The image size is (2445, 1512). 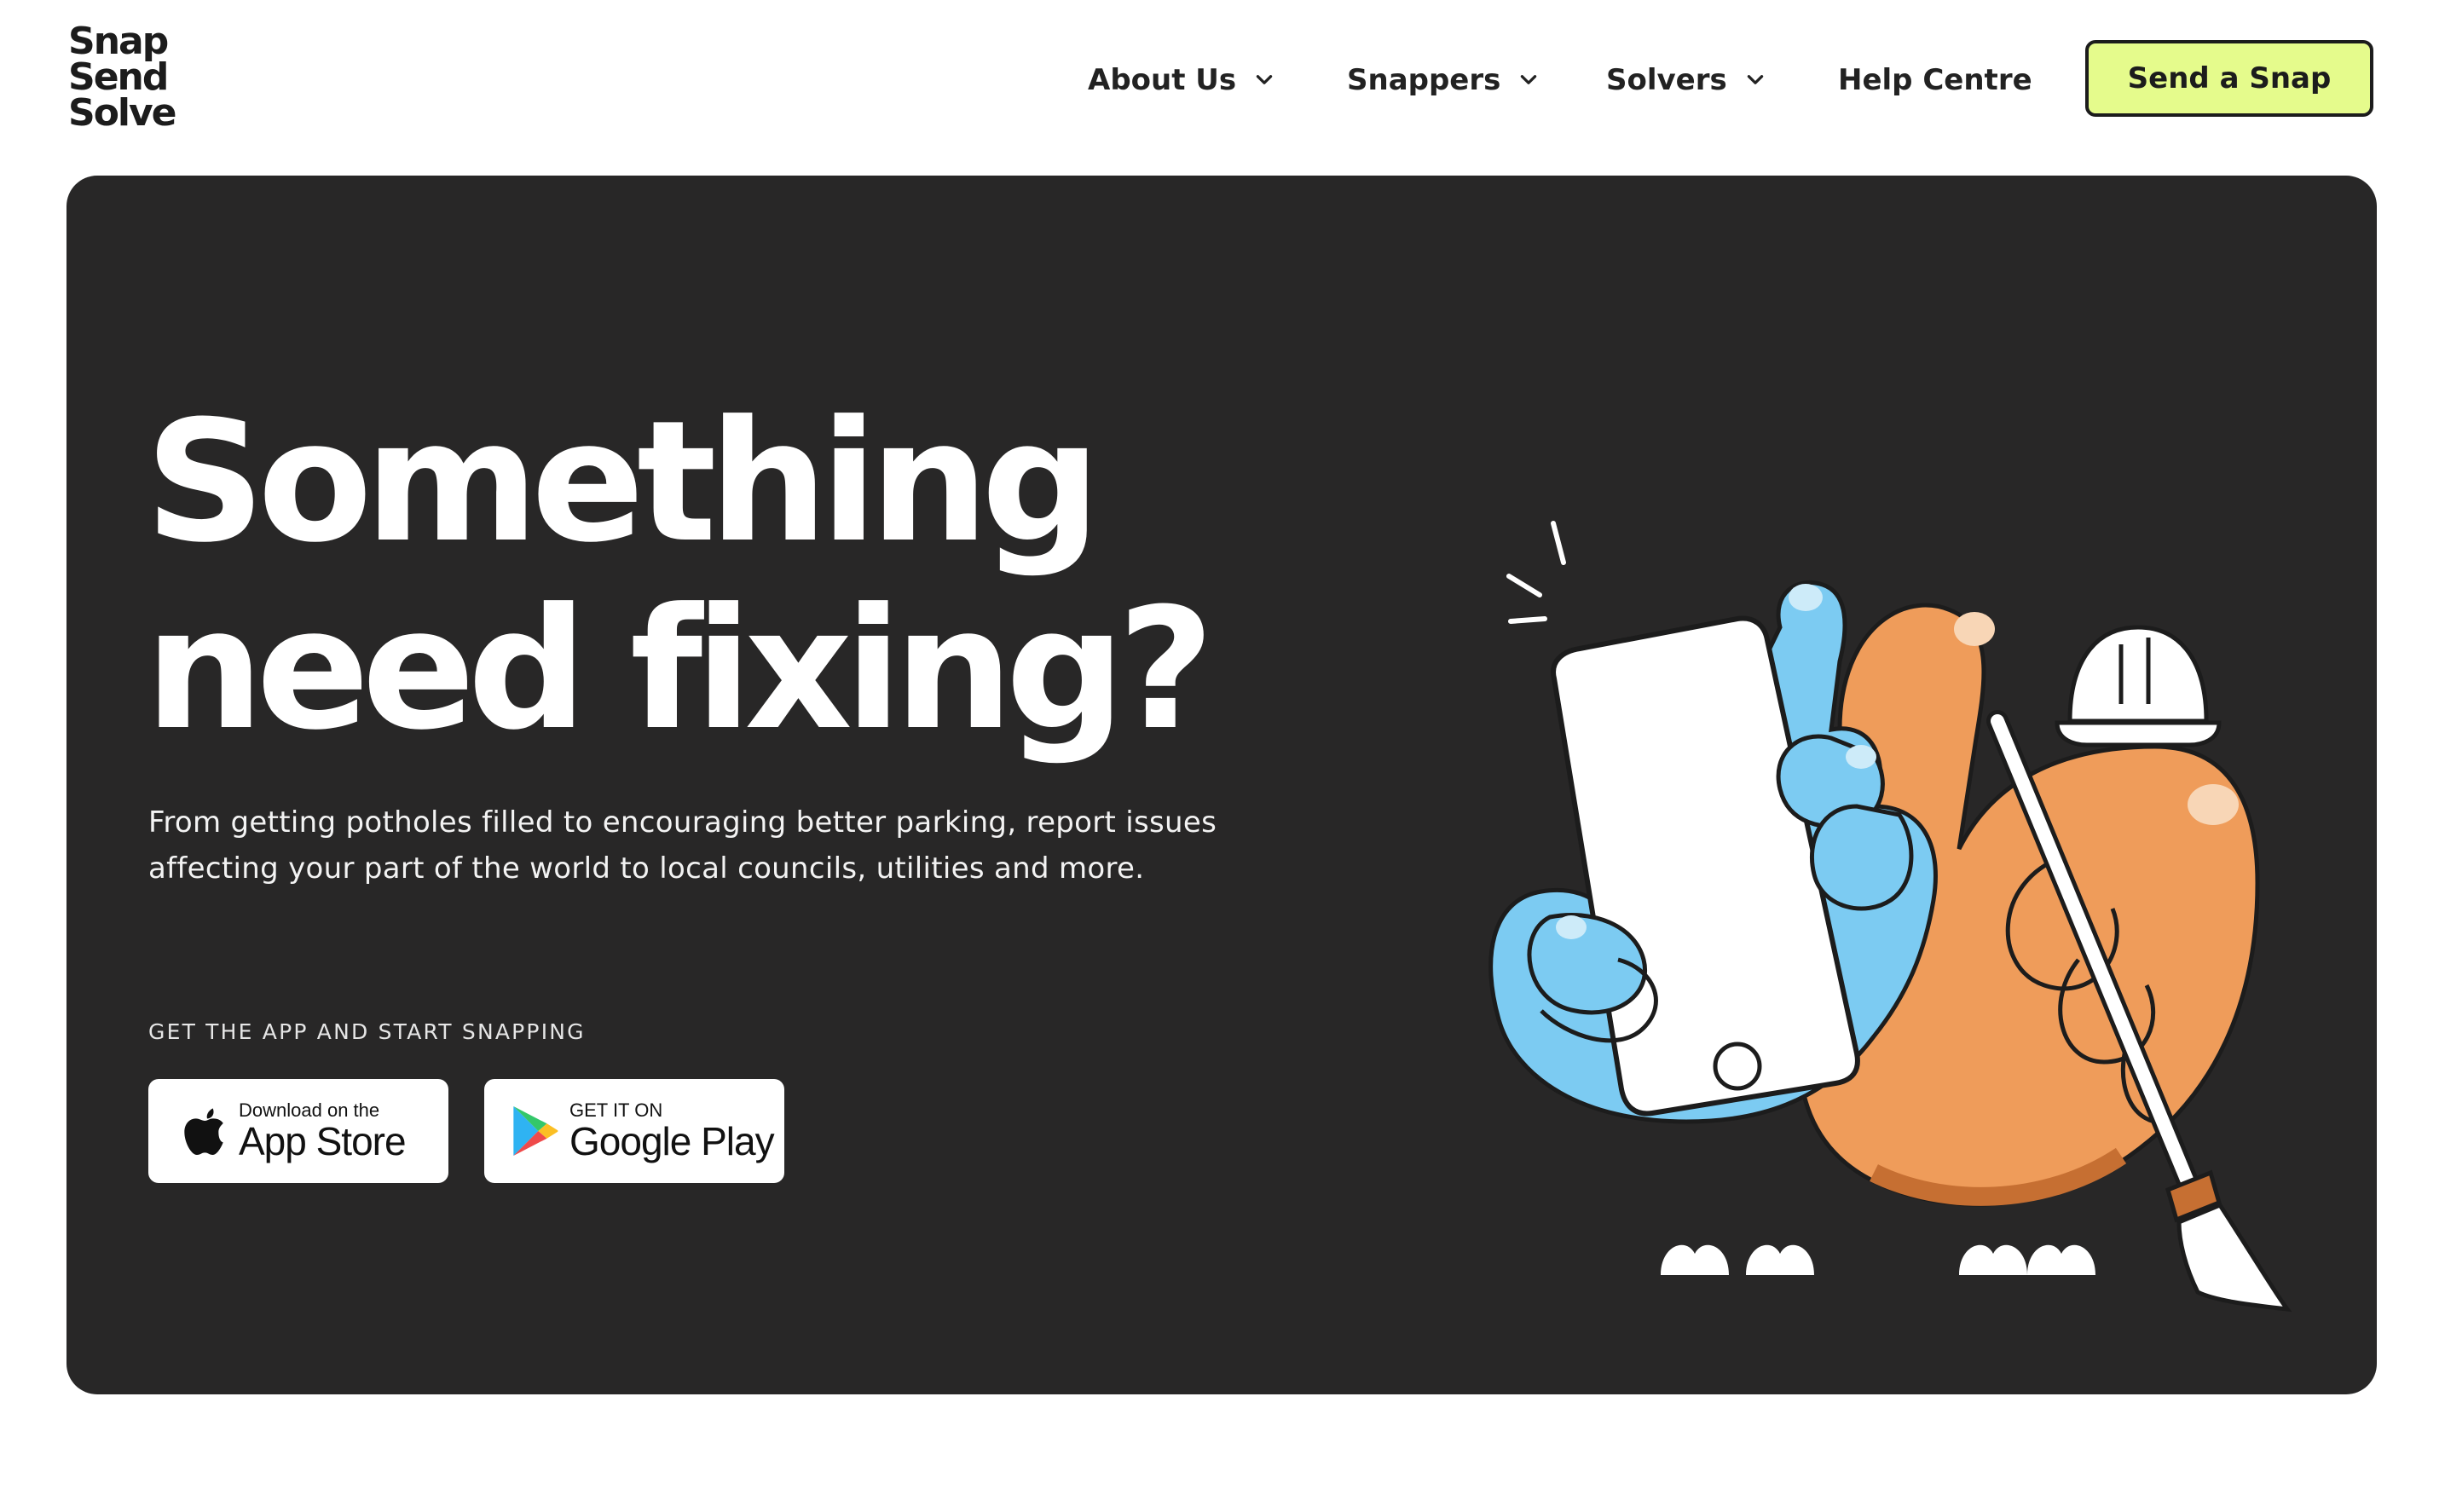 What do you see at coordinates (535, 1131) in the screenshot?
I see `google-play-icon` at bounding box center [535, 1131].